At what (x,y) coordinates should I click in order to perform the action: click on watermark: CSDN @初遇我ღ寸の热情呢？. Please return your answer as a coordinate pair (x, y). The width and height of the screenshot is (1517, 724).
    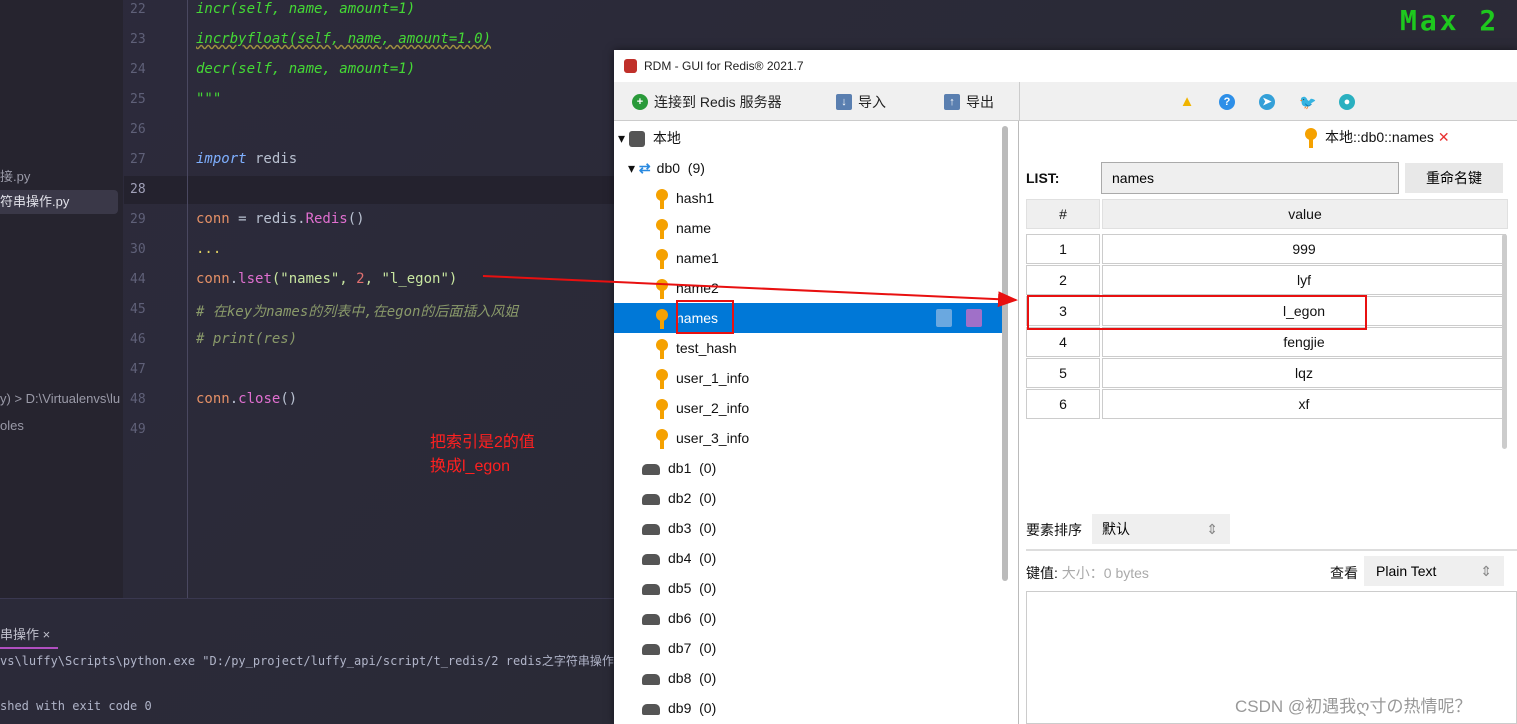
    Looking at the image, I should click on (1353, 706).